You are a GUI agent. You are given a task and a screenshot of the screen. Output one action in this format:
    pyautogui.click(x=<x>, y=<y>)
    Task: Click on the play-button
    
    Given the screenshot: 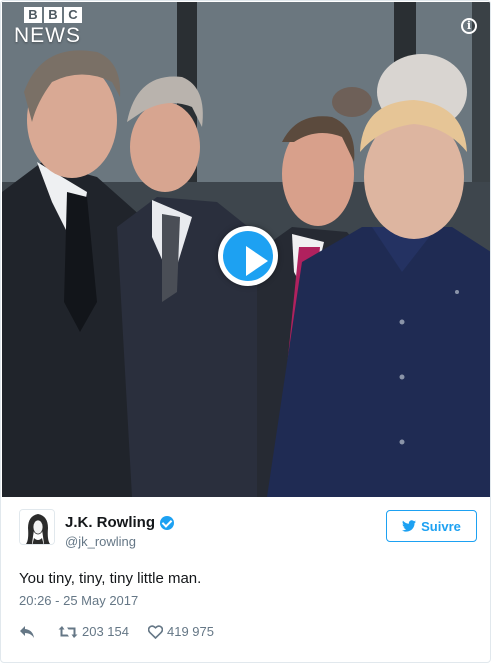 What is the action you would take?
    pyautogui.click(x=248, y=256)
    